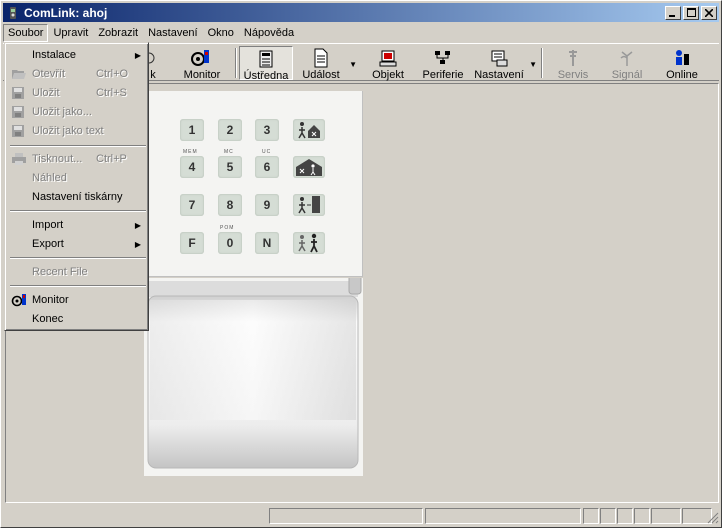  What do you see at coordinates (48, 319) in the screenshot?
I see `menu-item-label: Konec` at bounding box center [48, 319].